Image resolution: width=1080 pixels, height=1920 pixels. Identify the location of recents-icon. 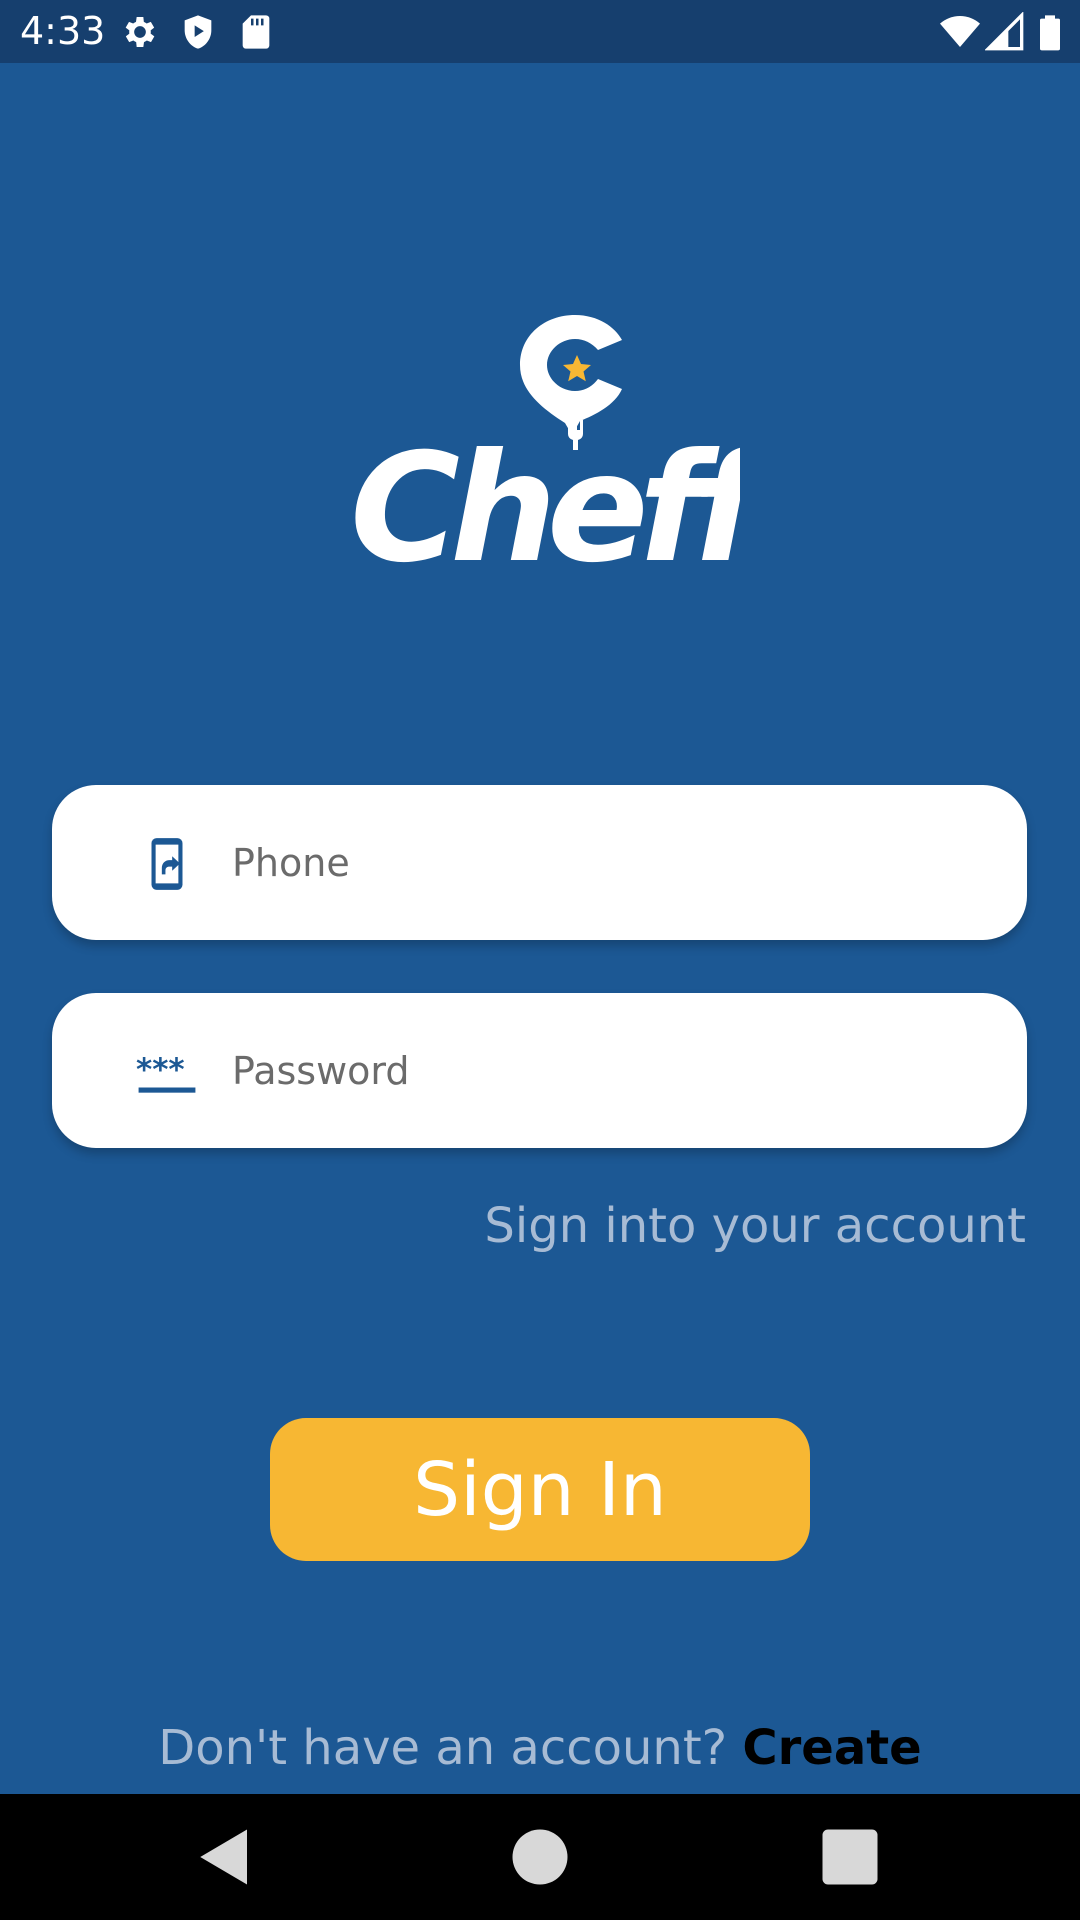
(850, 1857).